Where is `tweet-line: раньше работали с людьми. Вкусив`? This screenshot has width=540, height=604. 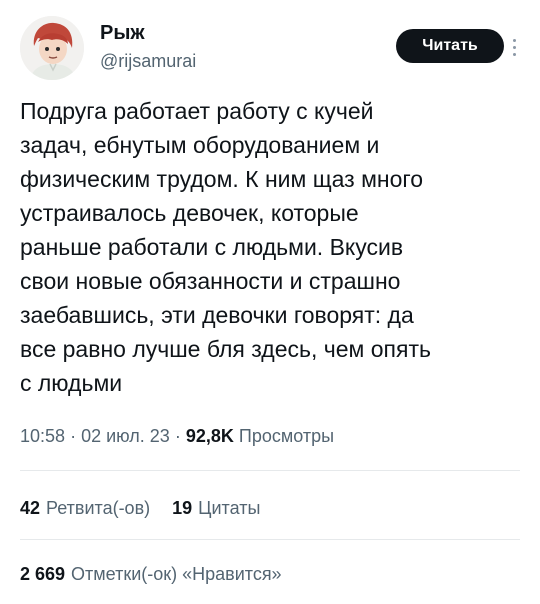
tweet-line: раньше работали с людьми. Вкусив is located at coordinates (212, 247).